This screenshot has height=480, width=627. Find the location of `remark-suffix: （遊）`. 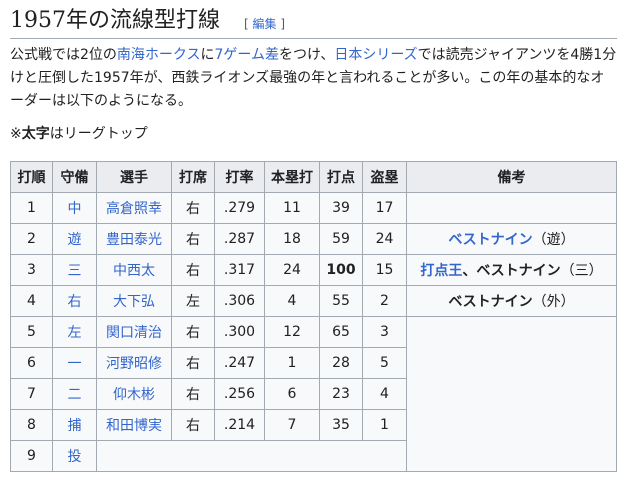

remark-suffix: （遊） is located at coordinates (553, 240).